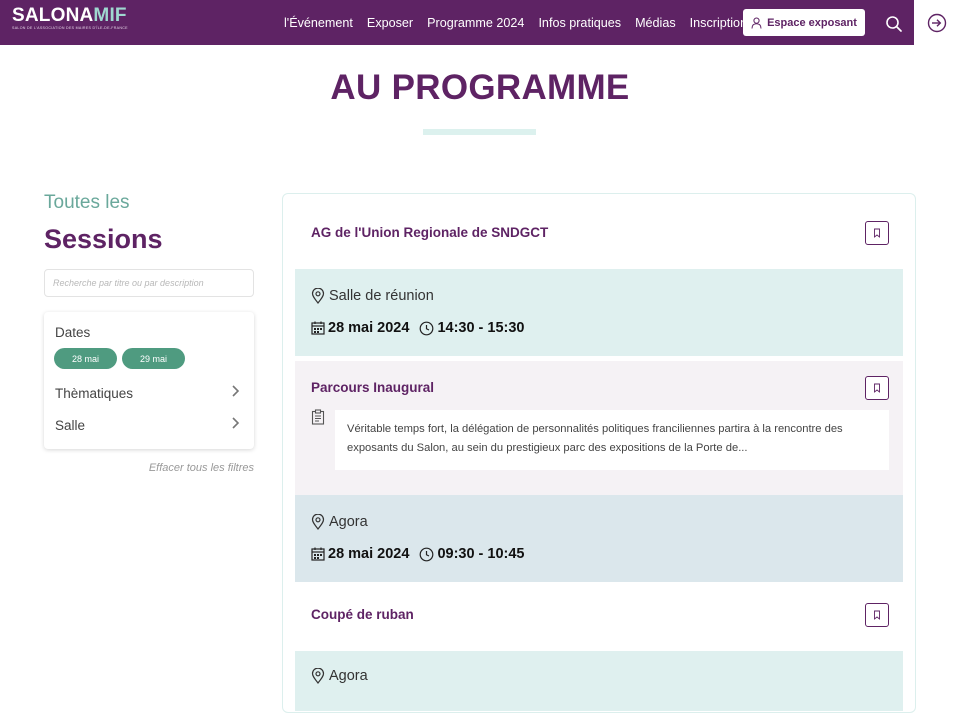 This screenshot has width=960, height=713. What do you see at coordinates (362, 614) in the screenshot?
I see `session-title: Coupé de ruban` at bounding box center [362, 614].